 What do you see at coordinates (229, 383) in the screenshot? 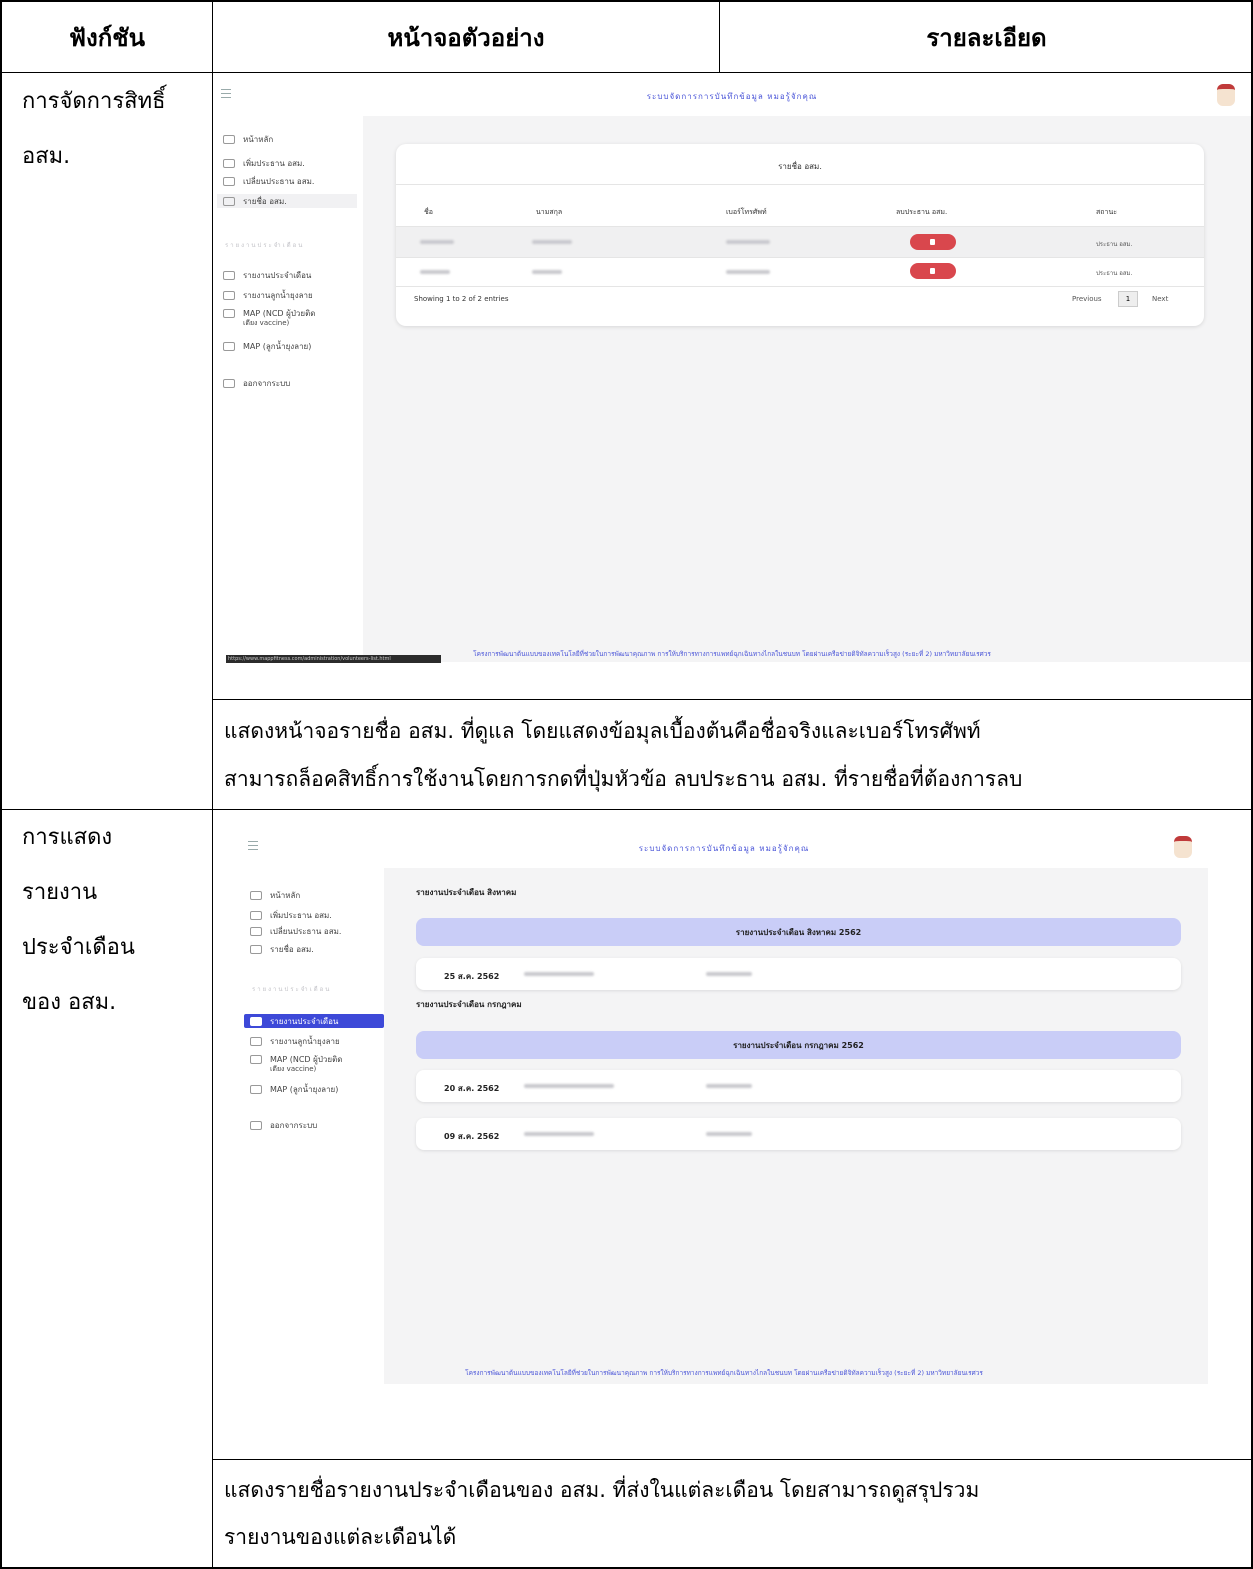
I see `logout-icon` at bounding box center [229, 383].